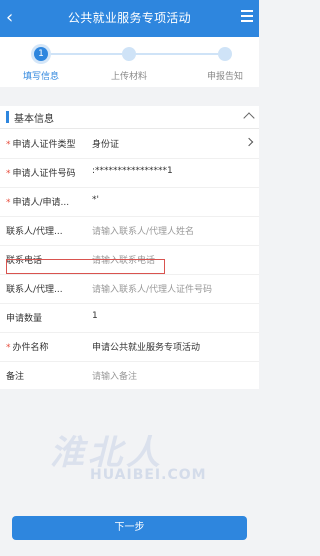 This screenshot has height=556, width=320. Describe the element at coordinates (224, 77) in the screenshot. I see `step-3-label: 申报告知` at that location.